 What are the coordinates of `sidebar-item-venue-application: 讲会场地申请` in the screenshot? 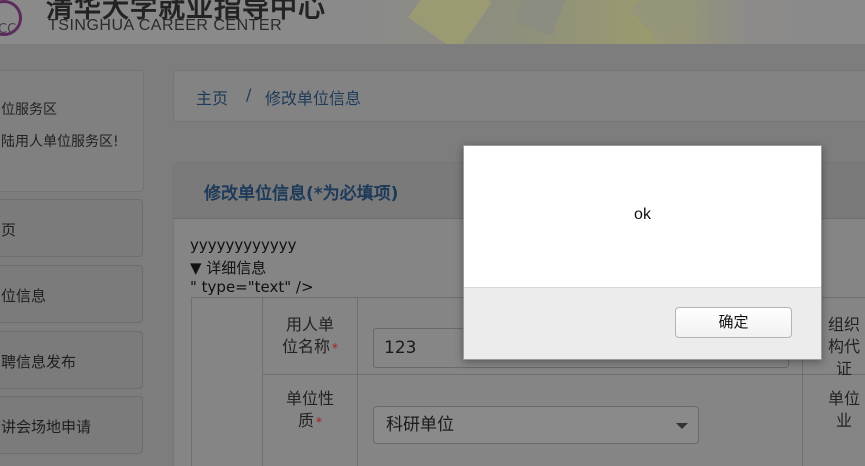 It's located at (71, 425).